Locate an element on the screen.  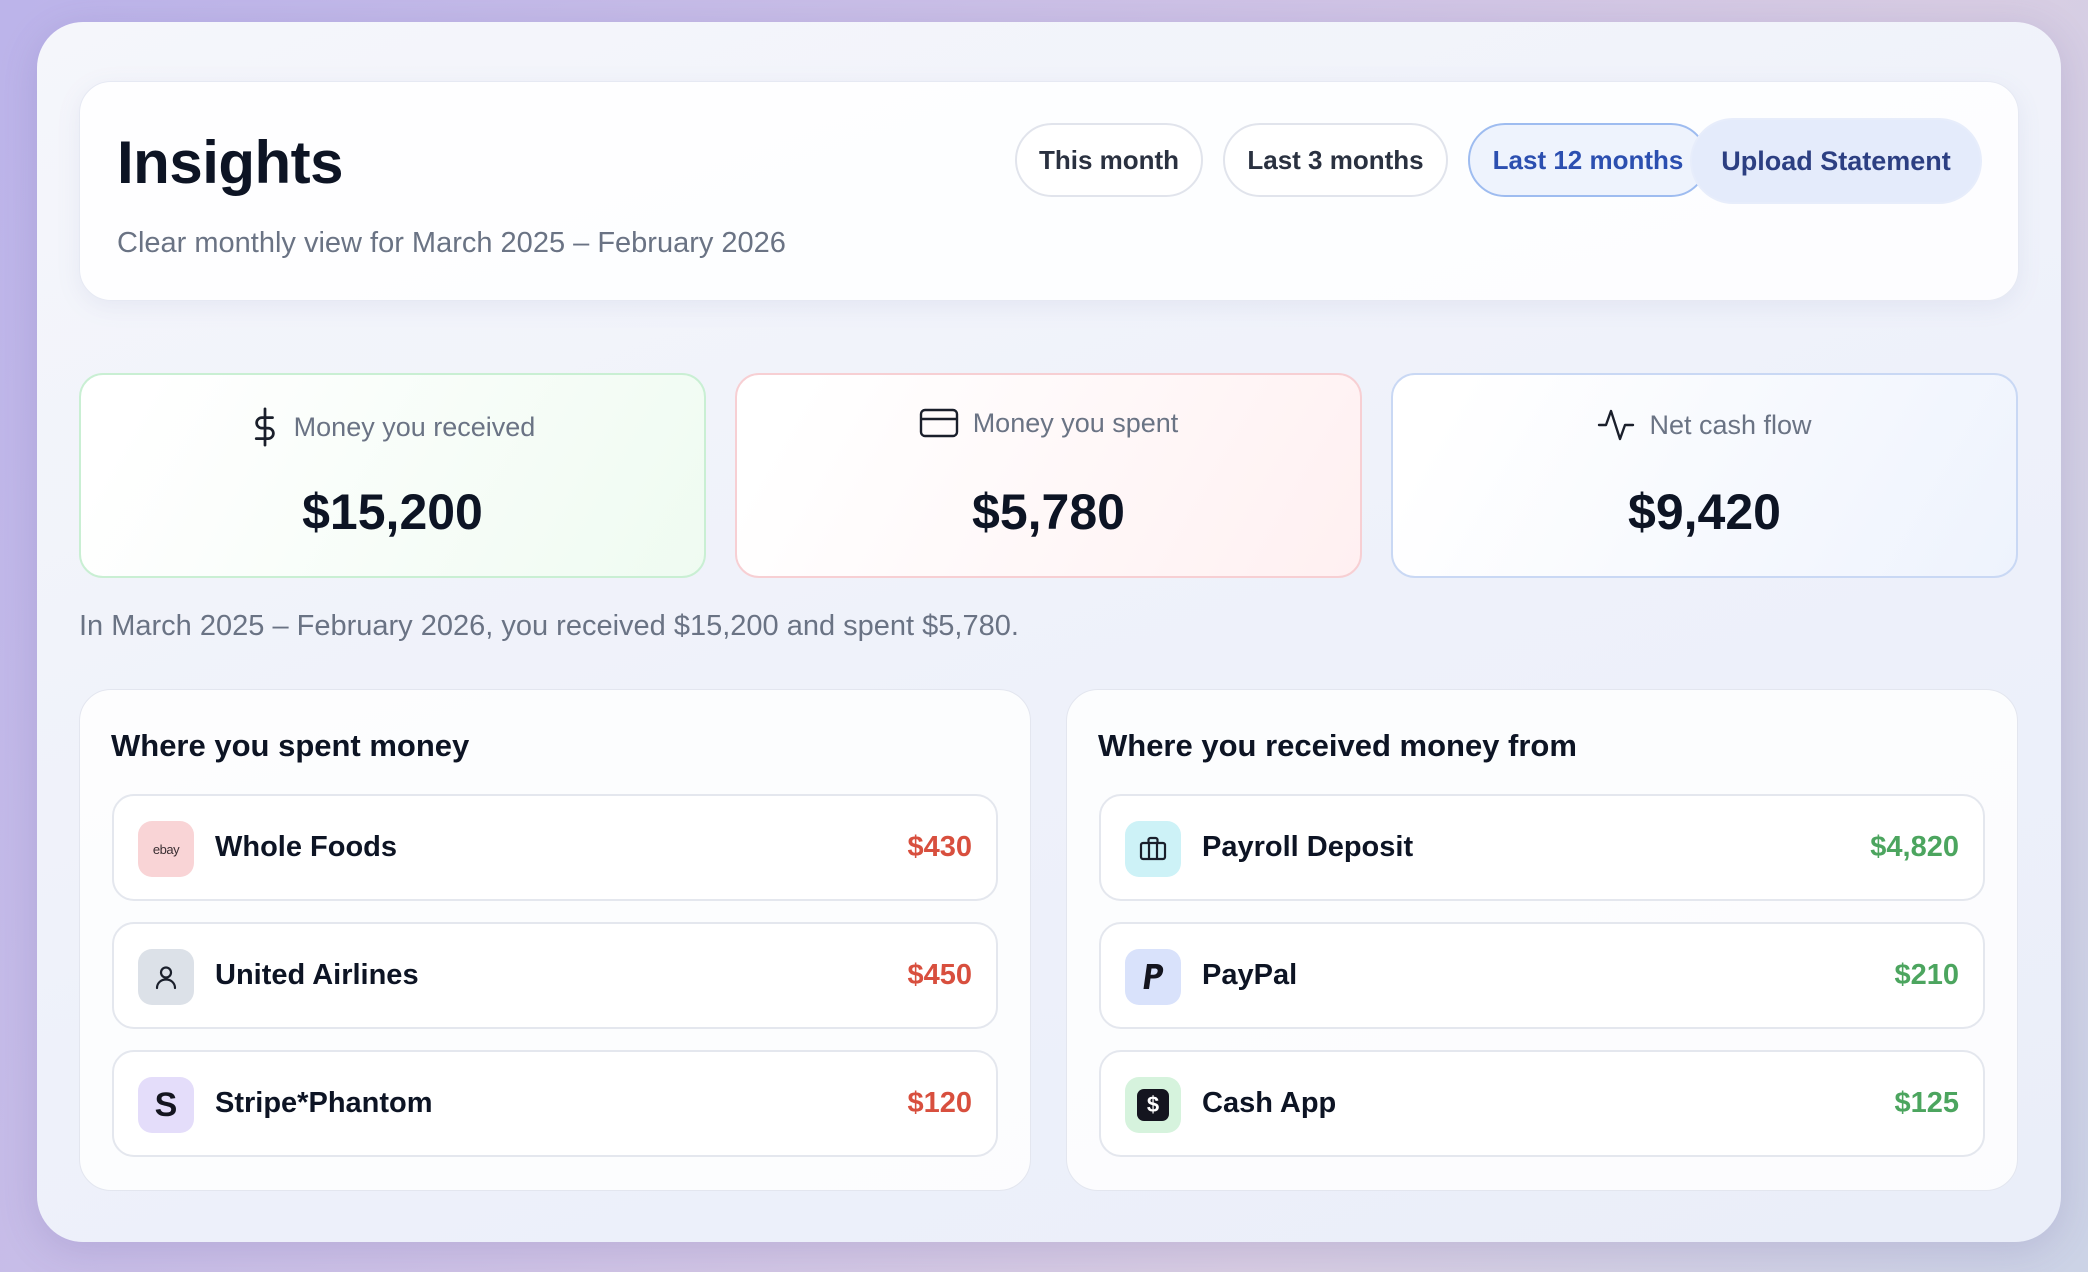
amount: $125 is located at coordinates (1926, 1103).